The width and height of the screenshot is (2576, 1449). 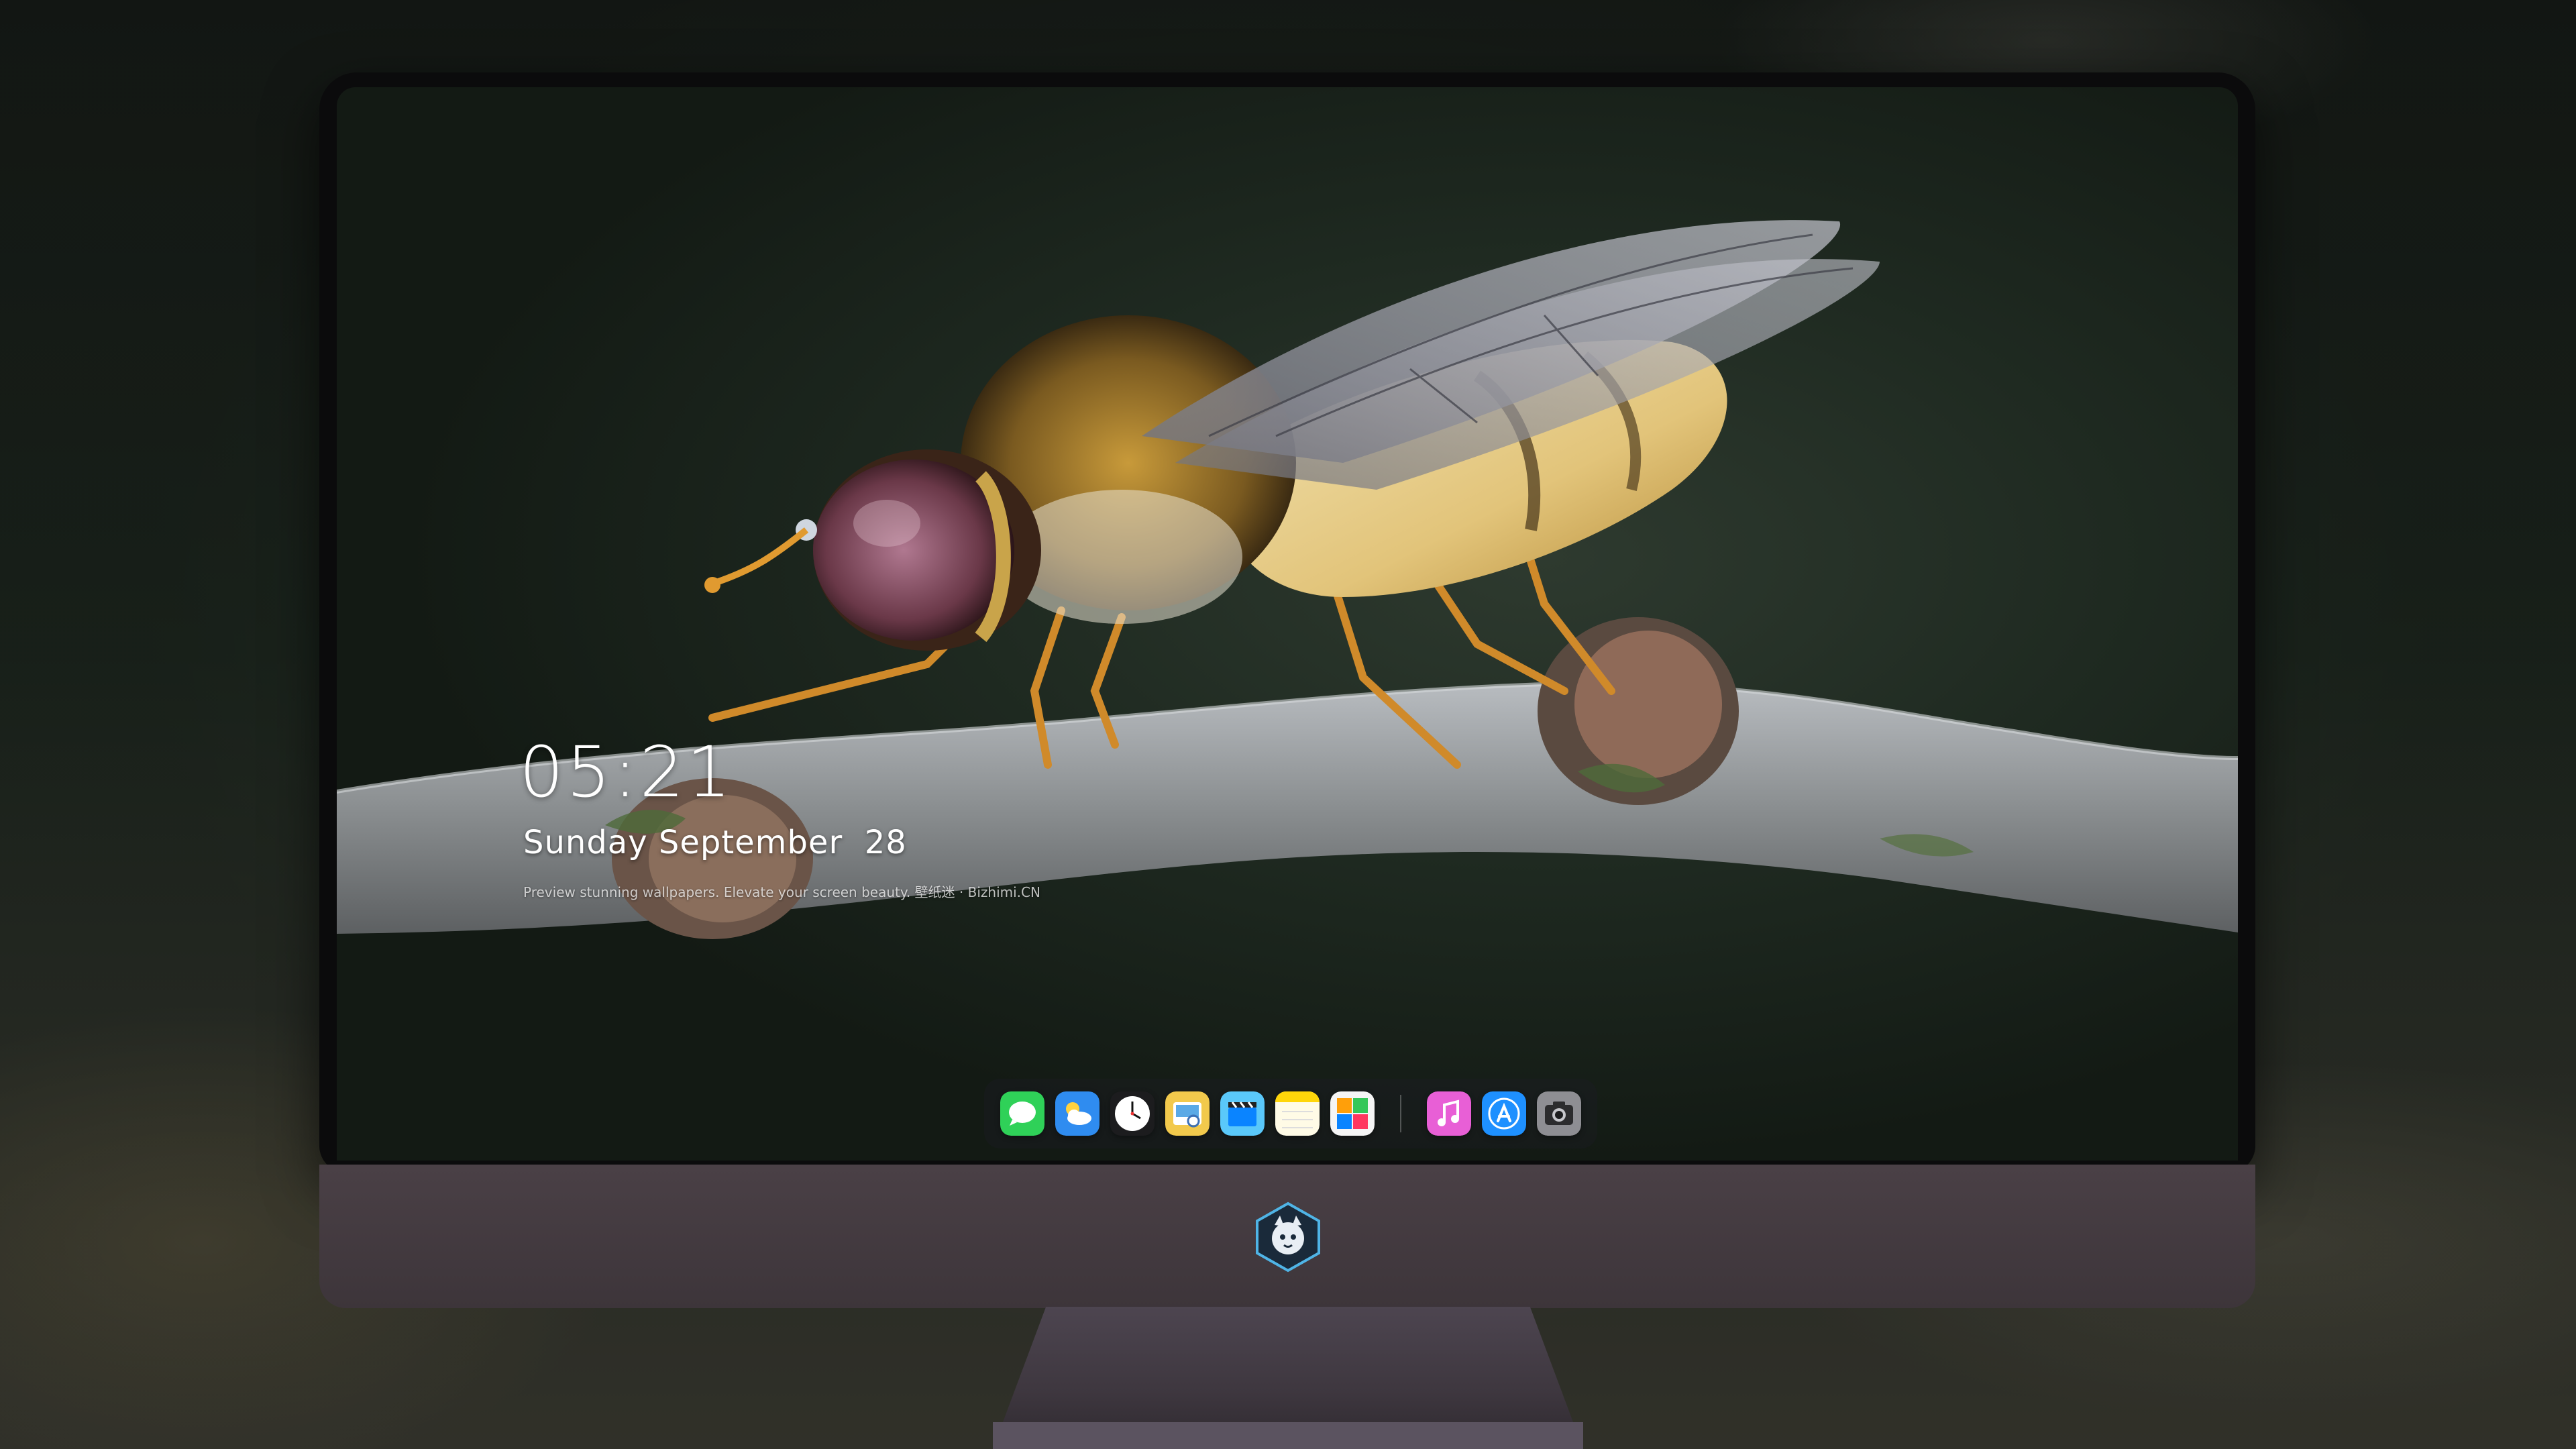 I want to click on lock-screen-date: Sunday September 28, so click(x=715, y=842).